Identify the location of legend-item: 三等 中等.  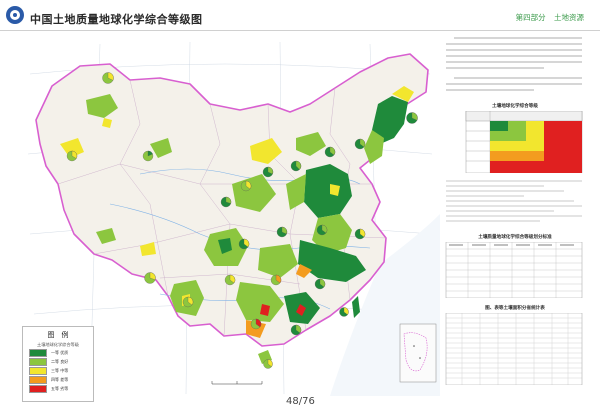
(61, 370).